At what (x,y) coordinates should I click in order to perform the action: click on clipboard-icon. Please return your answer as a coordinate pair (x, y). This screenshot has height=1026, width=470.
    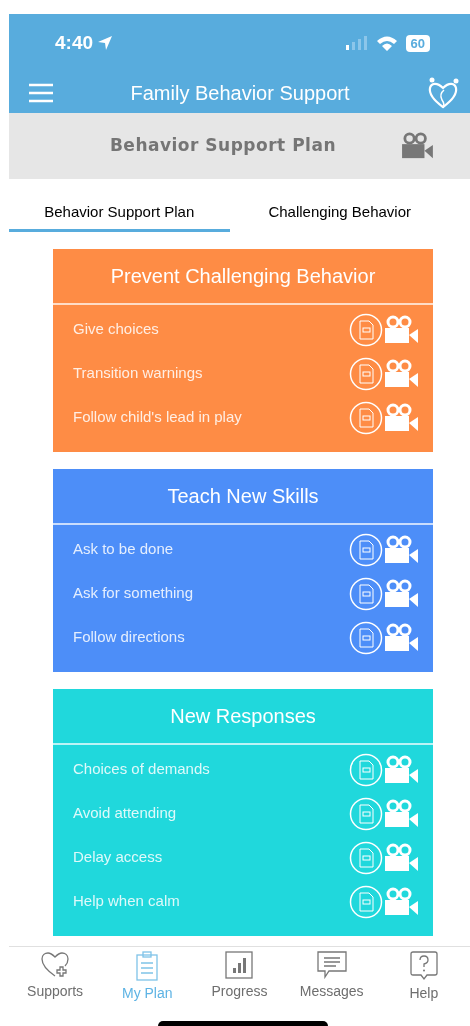
    Looking at the image, I should click on (147, 966).